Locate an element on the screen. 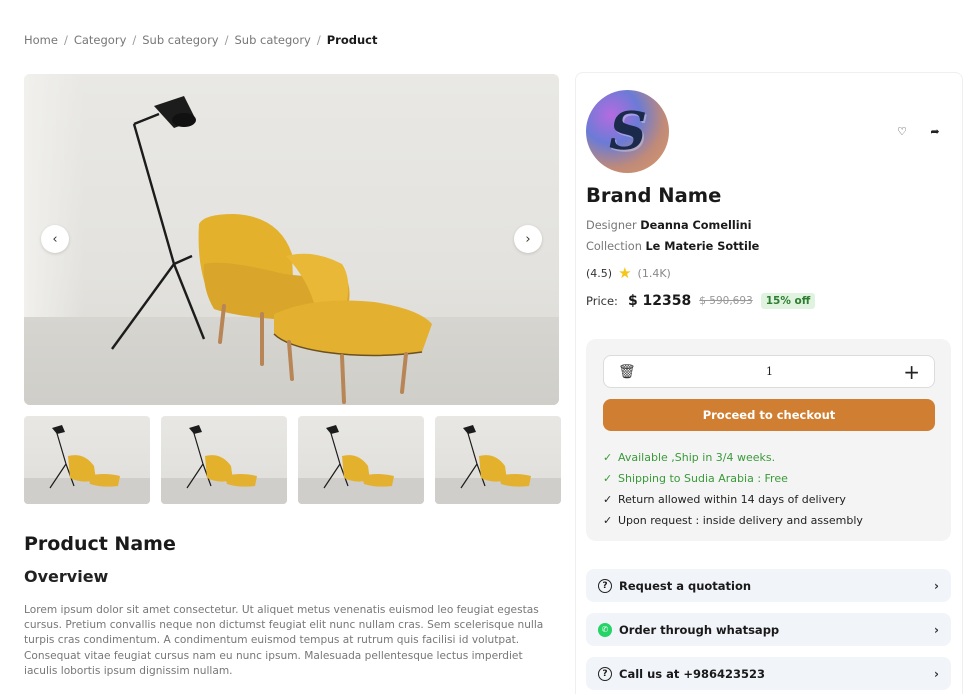  brand-logo-letter: S is located at coordinates (627, 131).